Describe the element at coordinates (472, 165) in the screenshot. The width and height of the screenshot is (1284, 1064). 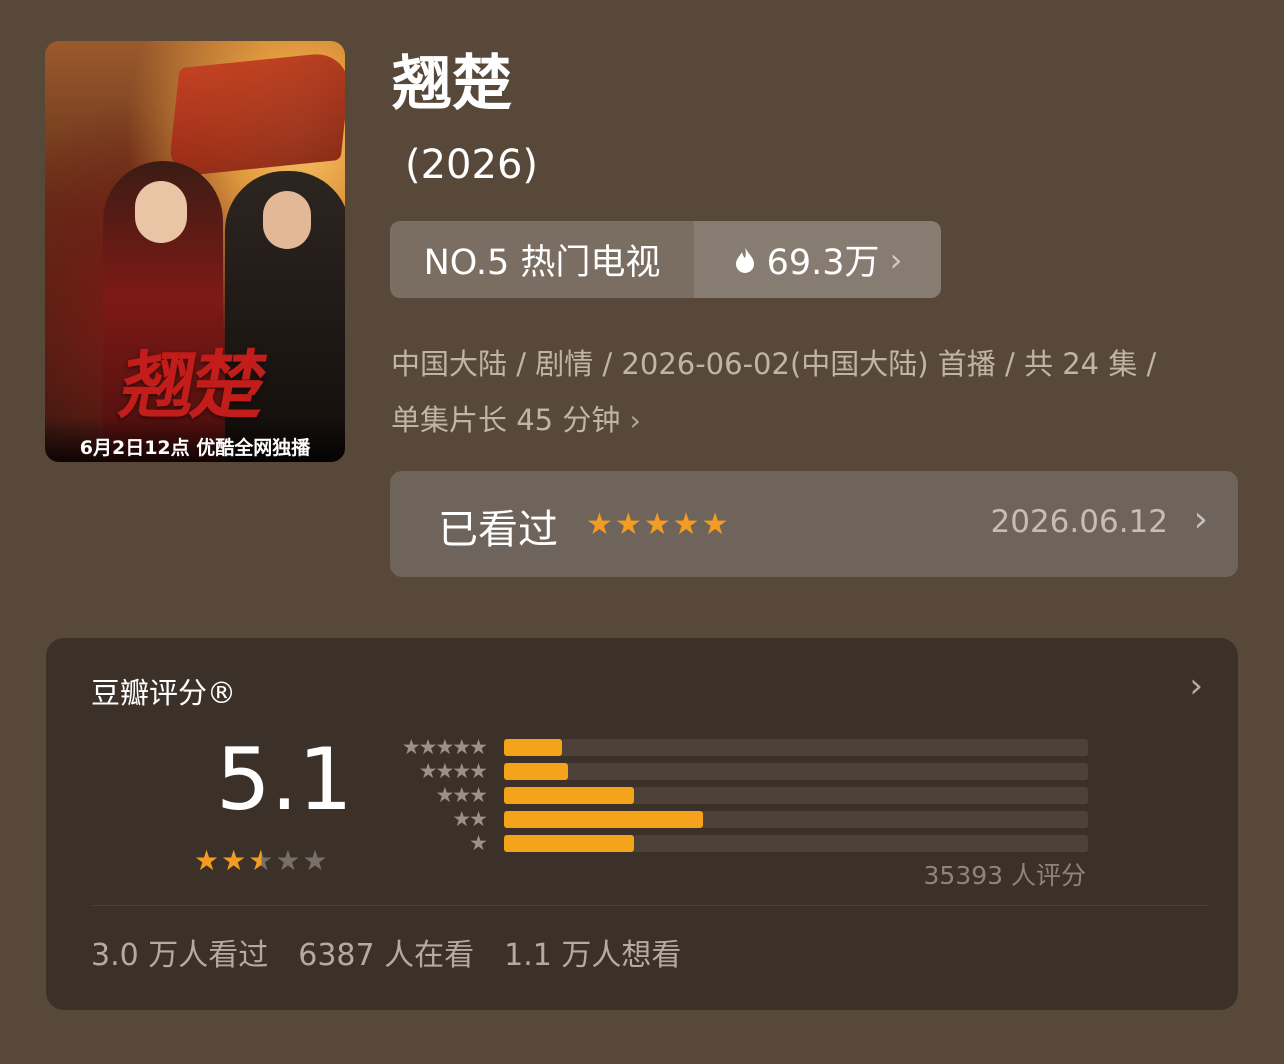
I see `release-year: (2026)` at that location.